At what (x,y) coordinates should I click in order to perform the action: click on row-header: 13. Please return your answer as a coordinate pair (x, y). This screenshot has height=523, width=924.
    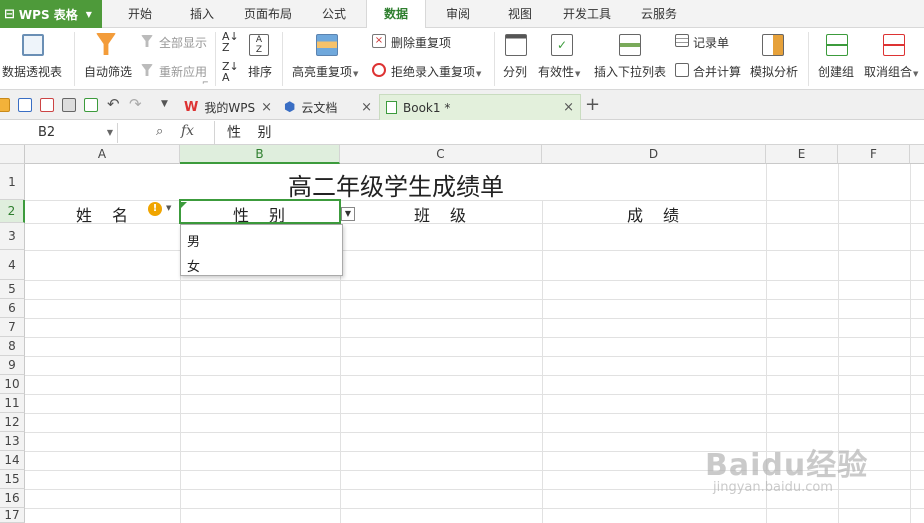
    Looking at the image, I should click on (12, 441).